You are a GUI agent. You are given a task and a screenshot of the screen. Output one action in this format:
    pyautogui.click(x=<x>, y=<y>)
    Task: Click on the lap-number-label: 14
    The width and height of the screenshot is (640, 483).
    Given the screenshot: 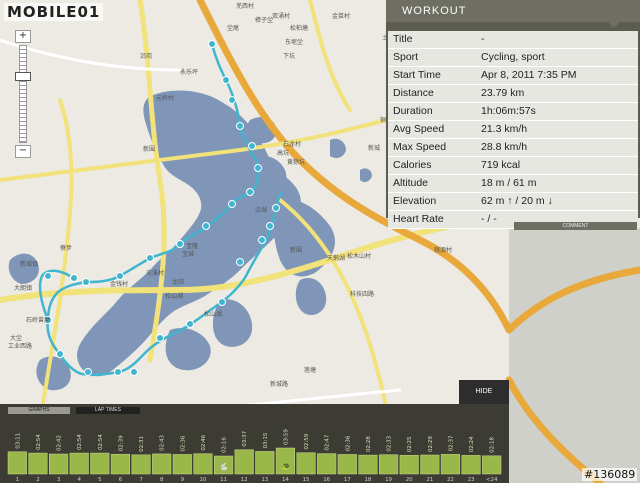 What is the action you would take?
    pyautogui.click(x=285, y=480)
    